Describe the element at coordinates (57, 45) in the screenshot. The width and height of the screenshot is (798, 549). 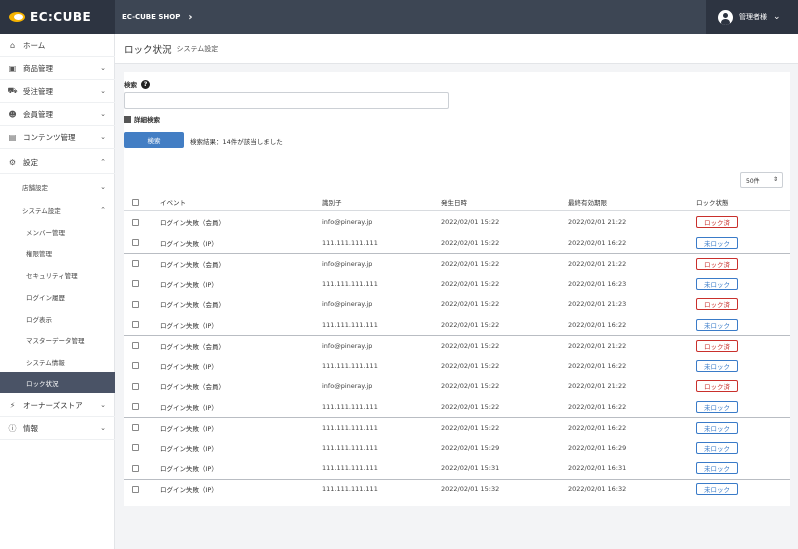
I see `sidebar-item-home: ⌂ ホーム` at that location.